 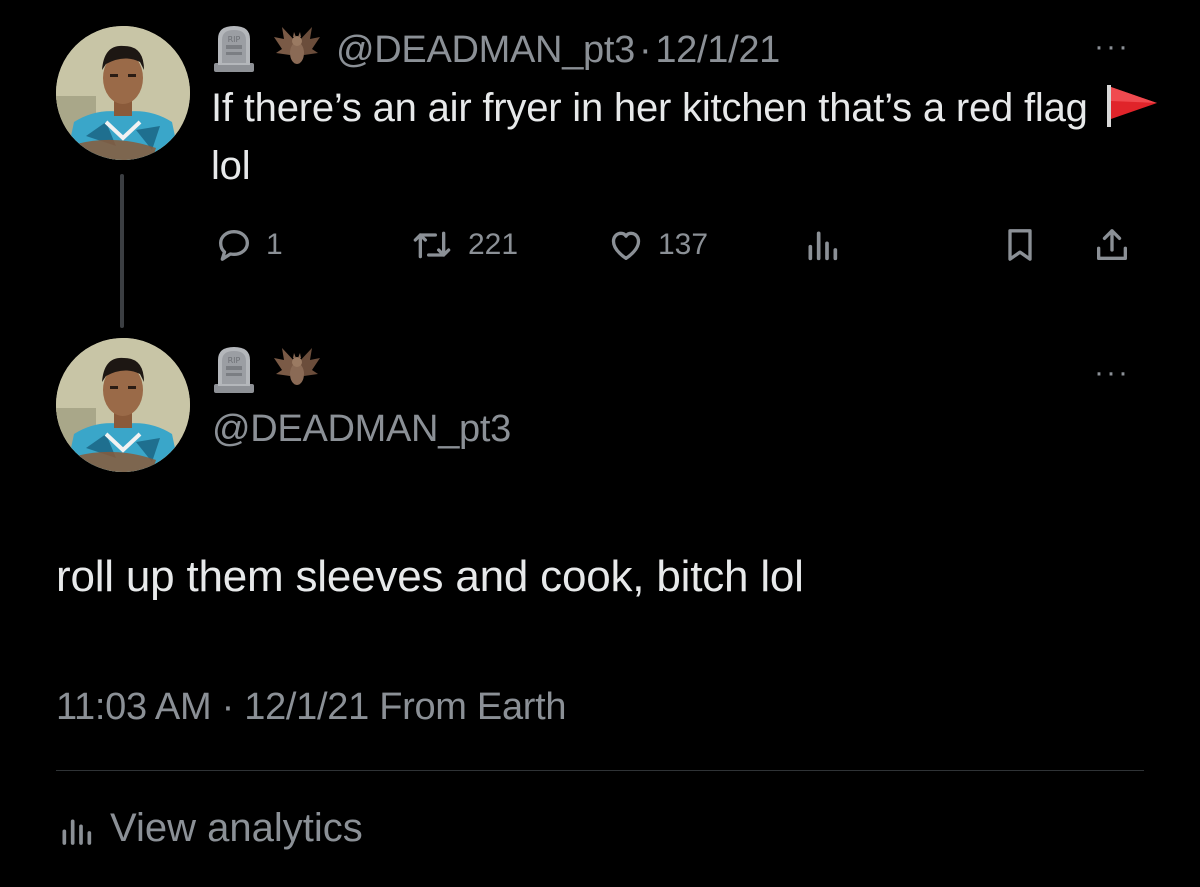 I want to click on like-button: 137, so click(x=657, y=245).